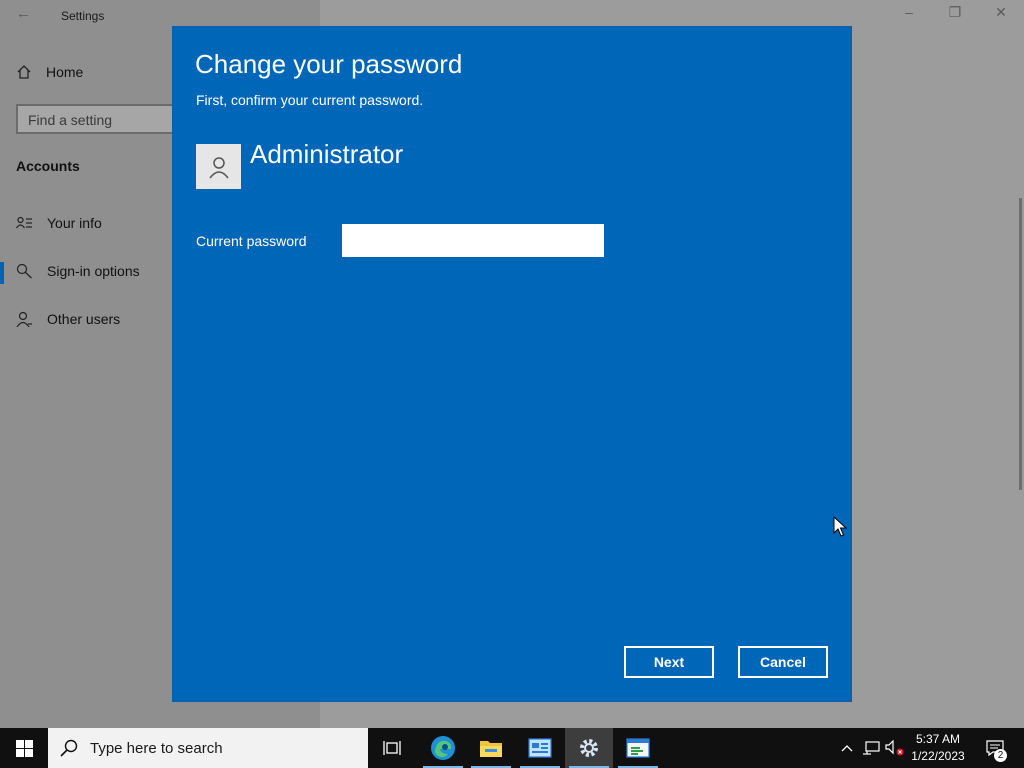 This screenshot has height=768, width=1024. I want to click on server-manager-icon, so click(638, 748).